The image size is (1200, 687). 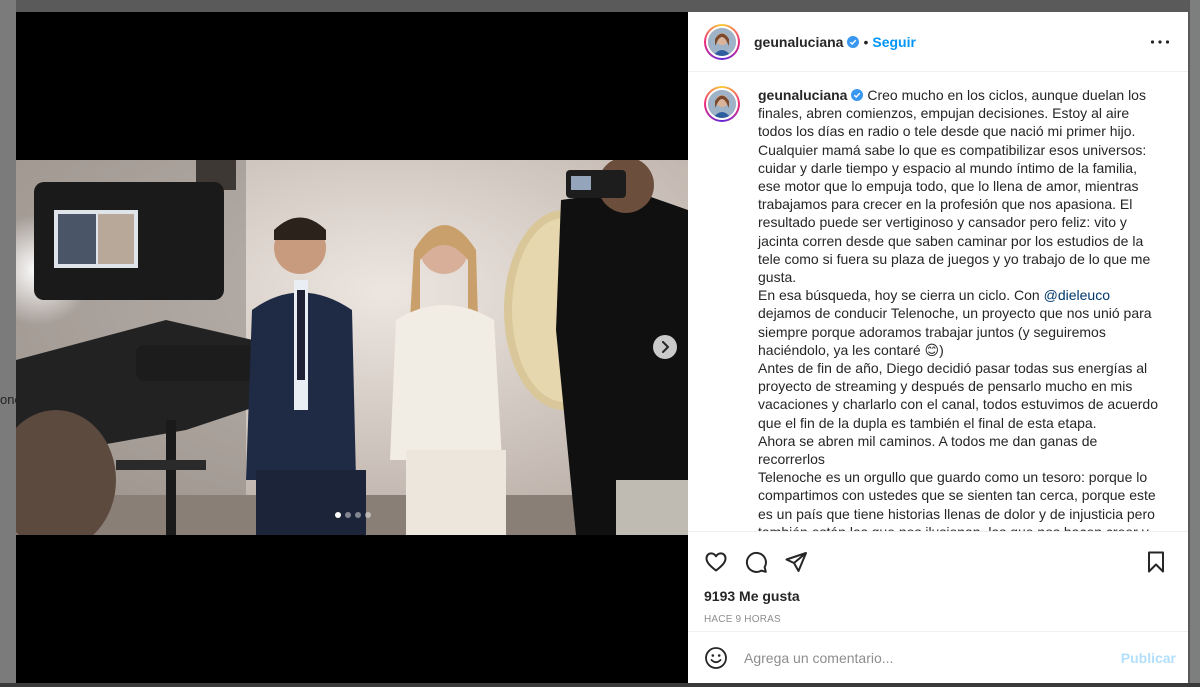 I want to click on emoji-icon, so click(x=716, y=658).